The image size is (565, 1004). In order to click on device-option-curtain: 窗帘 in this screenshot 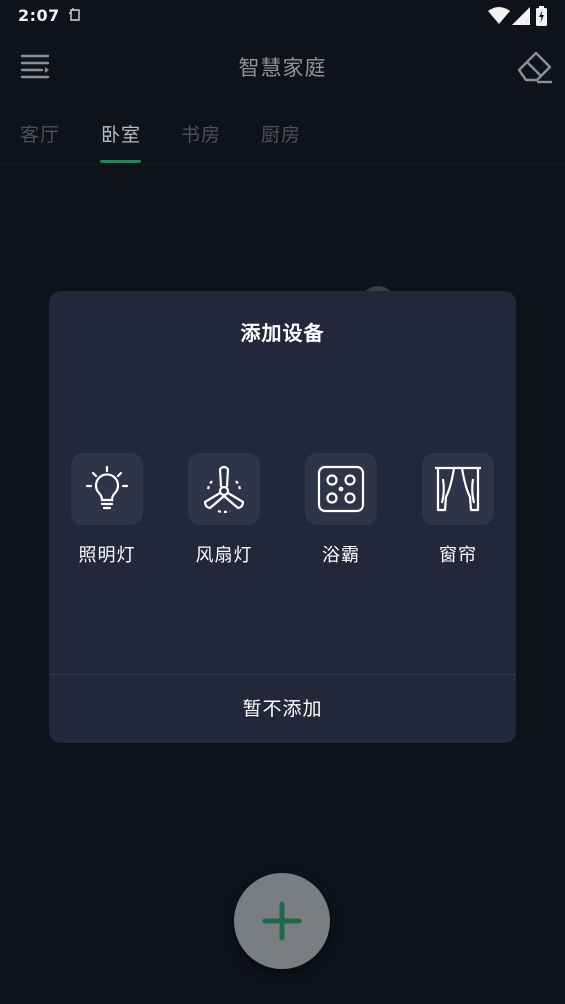, I will do `click(458, 509)`.